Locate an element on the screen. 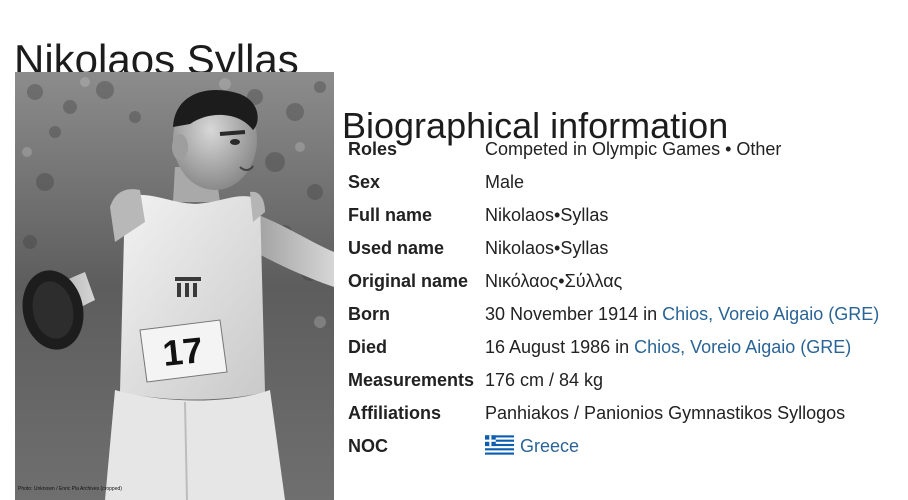  birthplace-link: Chios, Voreio Aigaio (GRE) is located at coordinates (770, 314).